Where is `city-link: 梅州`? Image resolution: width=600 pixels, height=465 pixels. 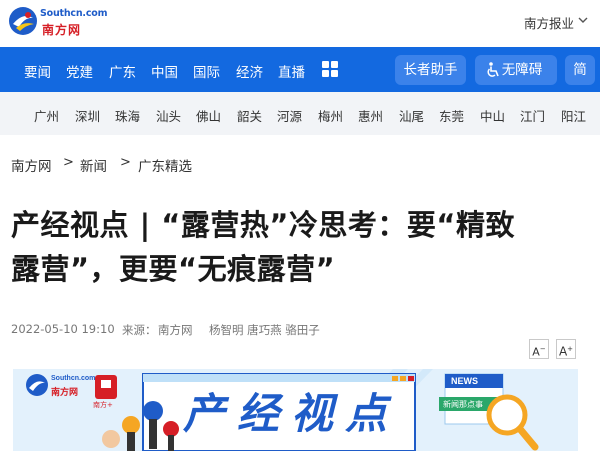 city-link: 梅州 is located at coordinates (330, 115).